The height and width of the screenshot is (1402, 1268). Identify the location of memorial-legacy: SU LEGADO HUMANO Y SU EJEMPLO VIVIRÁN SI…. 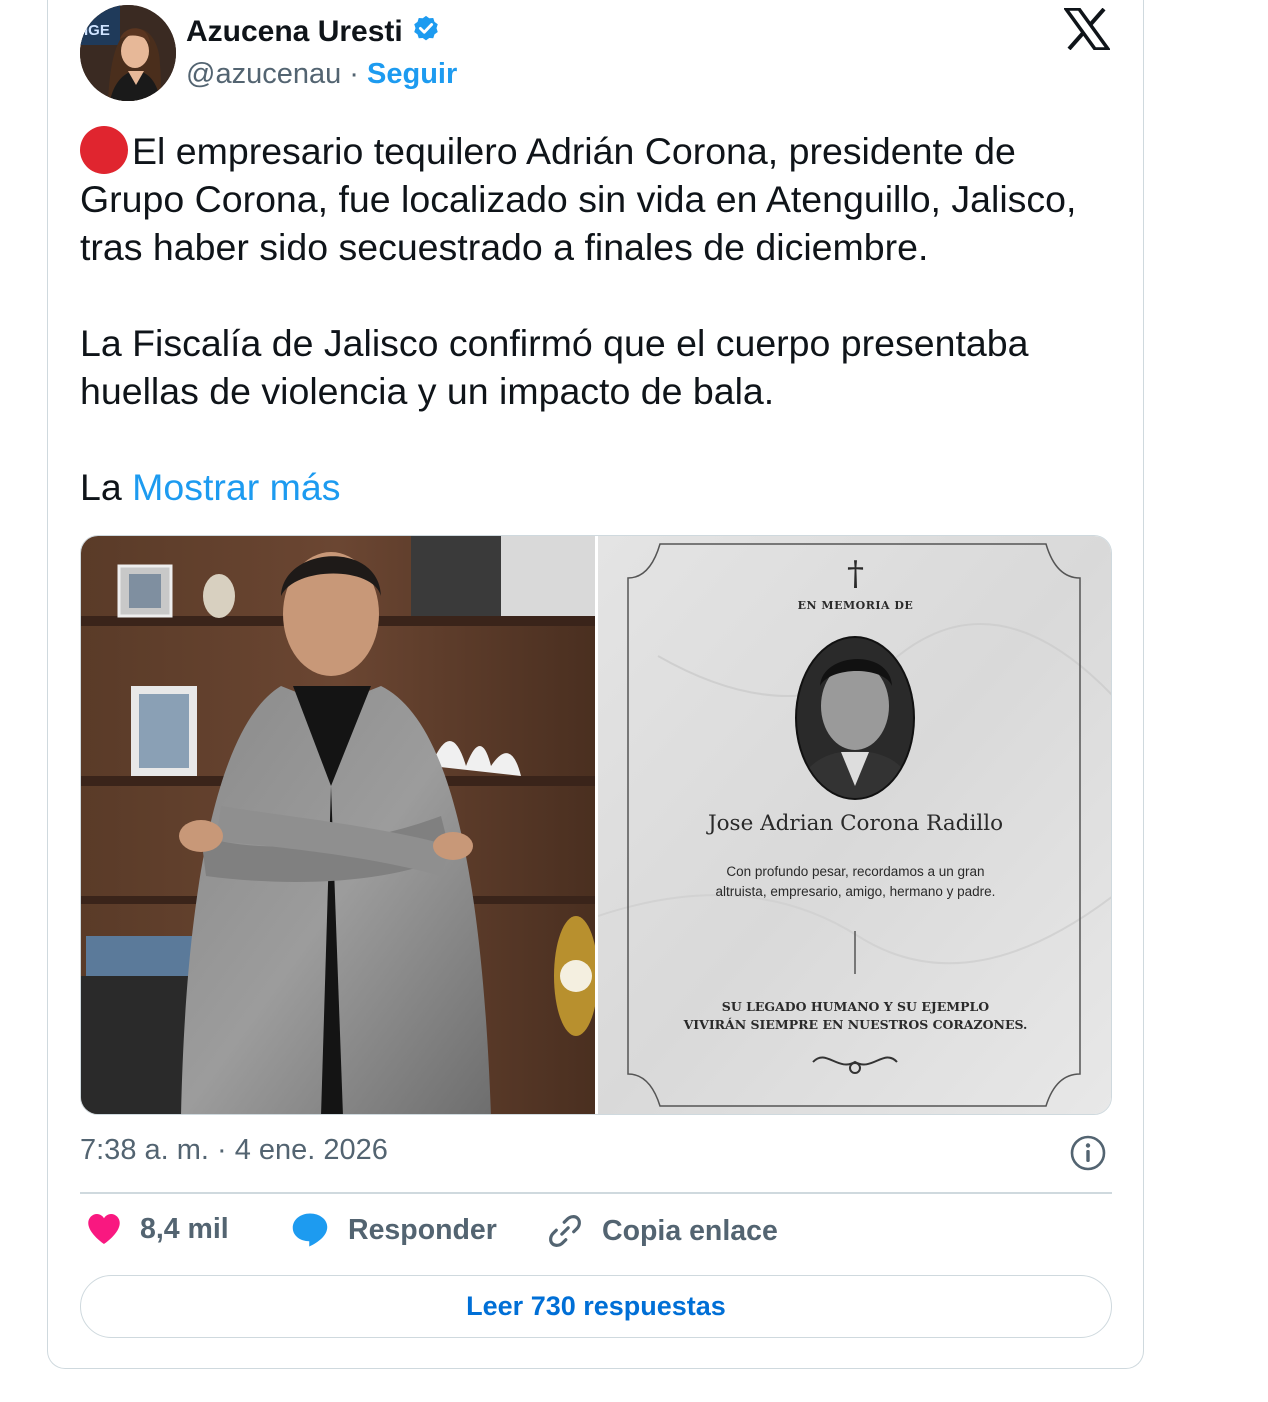
(854, 1016).